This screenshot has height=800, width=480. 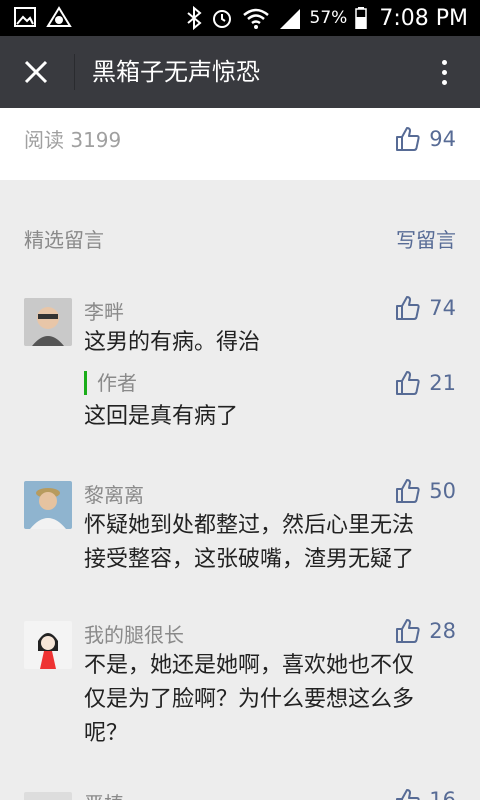 I want to click on comment-text-line: 仅是为了脸啊？为什么要想这么多, so click(x=249, y=699).